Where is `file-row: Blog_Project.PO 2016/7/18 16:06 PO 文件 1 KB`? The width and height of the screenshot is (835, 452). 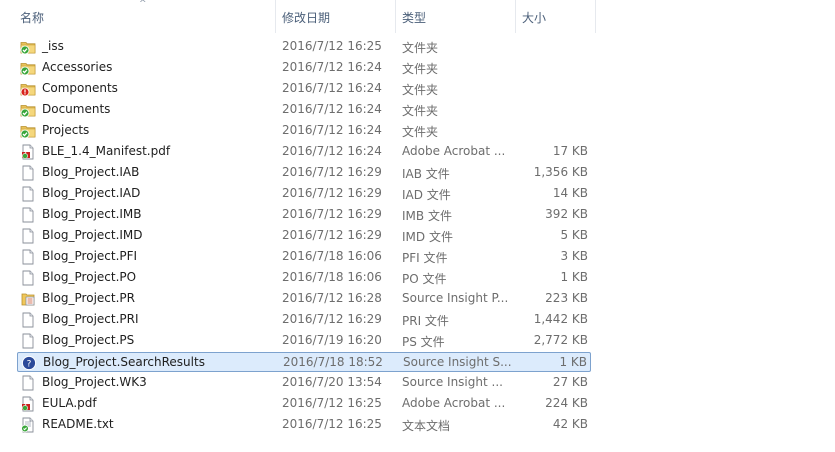 file-row: Blog_Project.PO 2016/7/18 16:06 PO 文件 1 KB is located at coordinates (304, 278).